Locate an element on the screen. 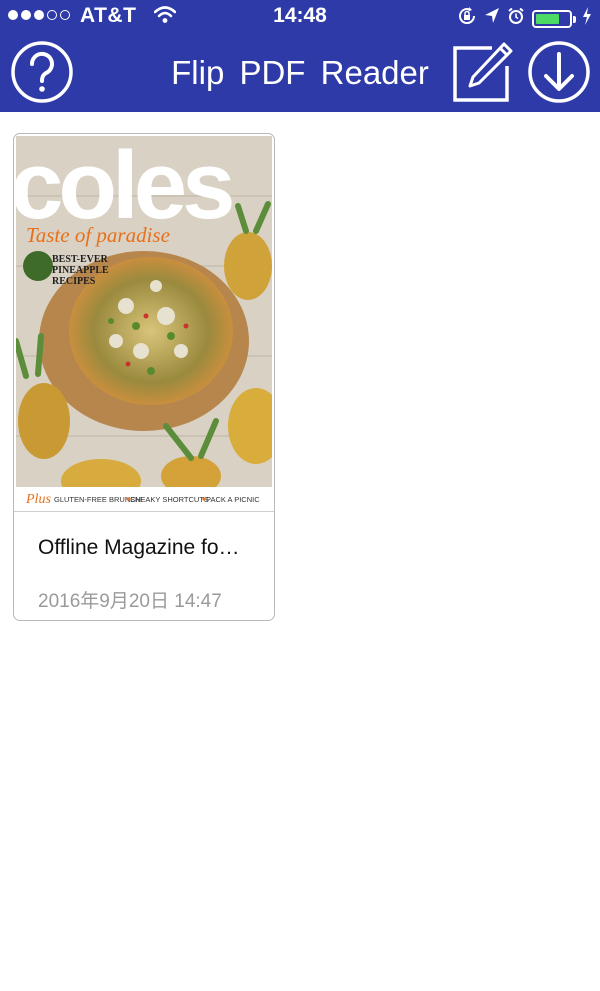  download-button is located at coordinates (559, 72).